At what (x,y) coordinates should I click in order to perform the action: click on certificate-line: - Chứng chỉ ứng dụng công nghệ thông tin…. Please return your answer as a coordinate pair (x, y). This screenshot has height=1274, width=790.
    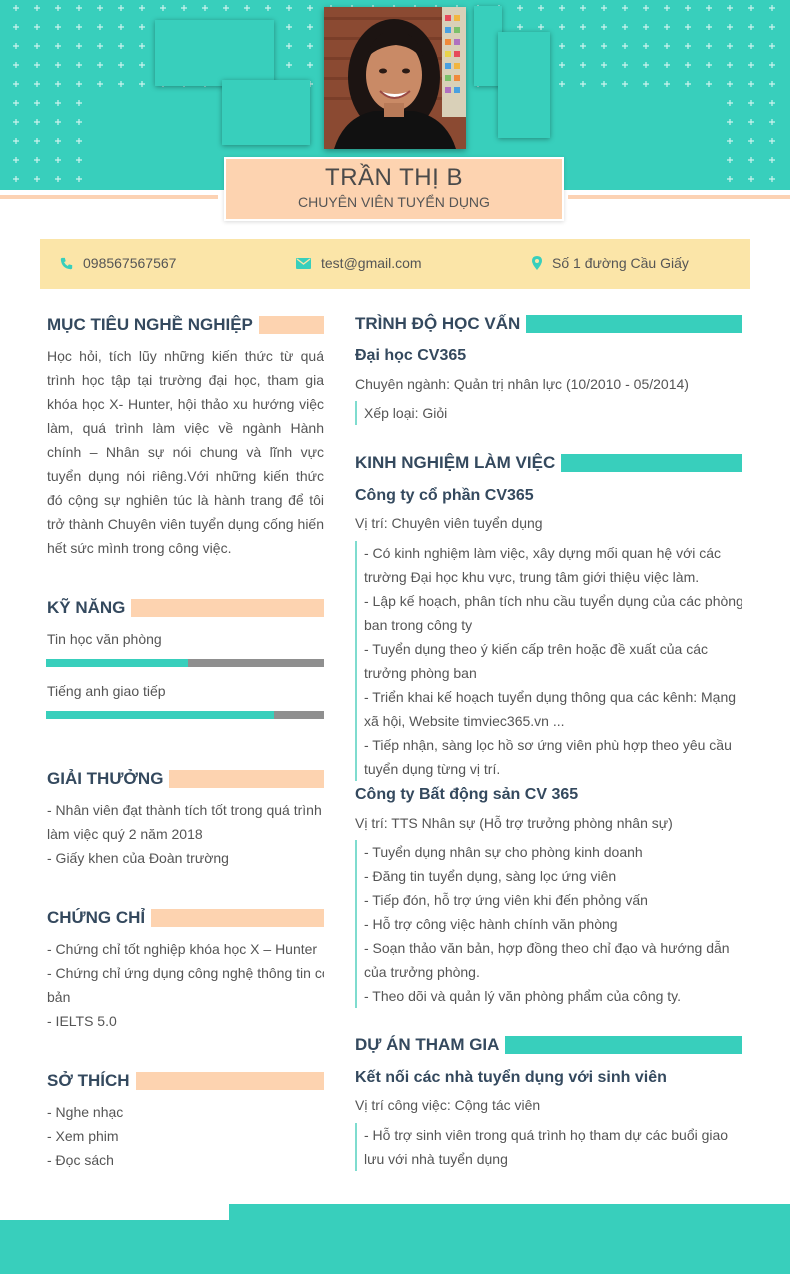
    Looking at the image, I should click on (185, 973).